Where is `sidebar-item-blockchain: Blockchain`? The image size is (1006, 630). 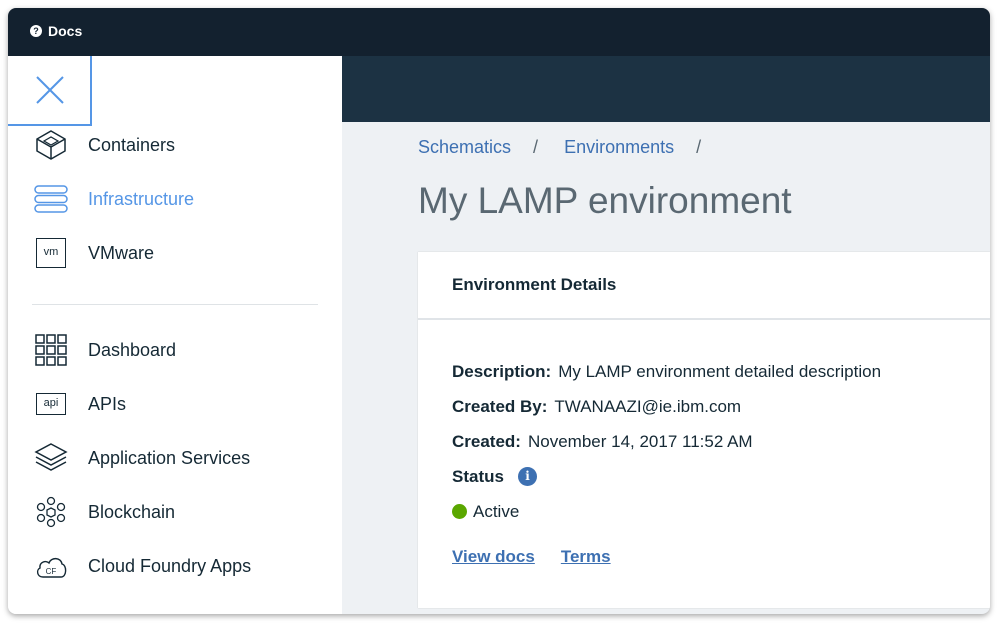
sidebar-item-blockchain: Blockchain is located at coordinates (175, 512).